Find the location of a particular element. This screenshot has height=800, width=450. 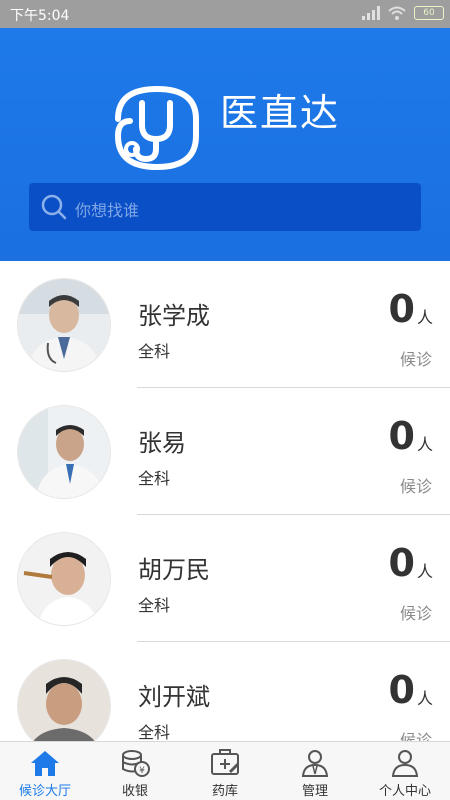

tab-label: 个人中心 is located at coordinates (404, 791).